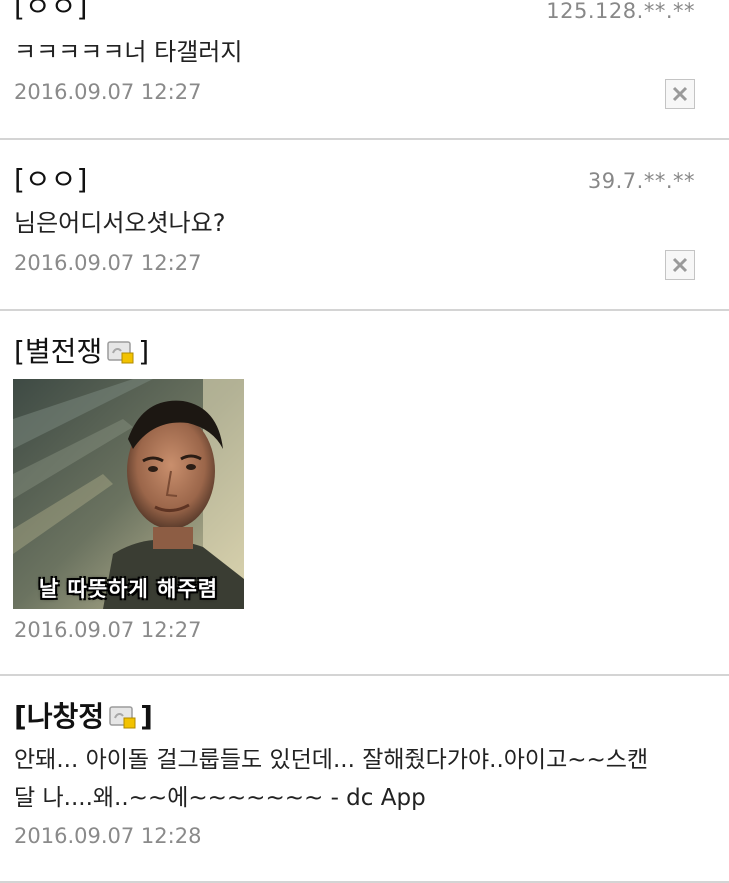 The image size is (729, 883). Describe the element at coordinates (59, 716) in the screenshot. I see `comment-author-name: [나창정` at that location.